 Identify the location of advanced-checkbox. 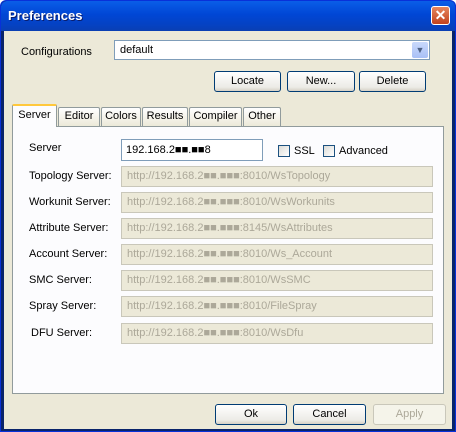
(329, 151).